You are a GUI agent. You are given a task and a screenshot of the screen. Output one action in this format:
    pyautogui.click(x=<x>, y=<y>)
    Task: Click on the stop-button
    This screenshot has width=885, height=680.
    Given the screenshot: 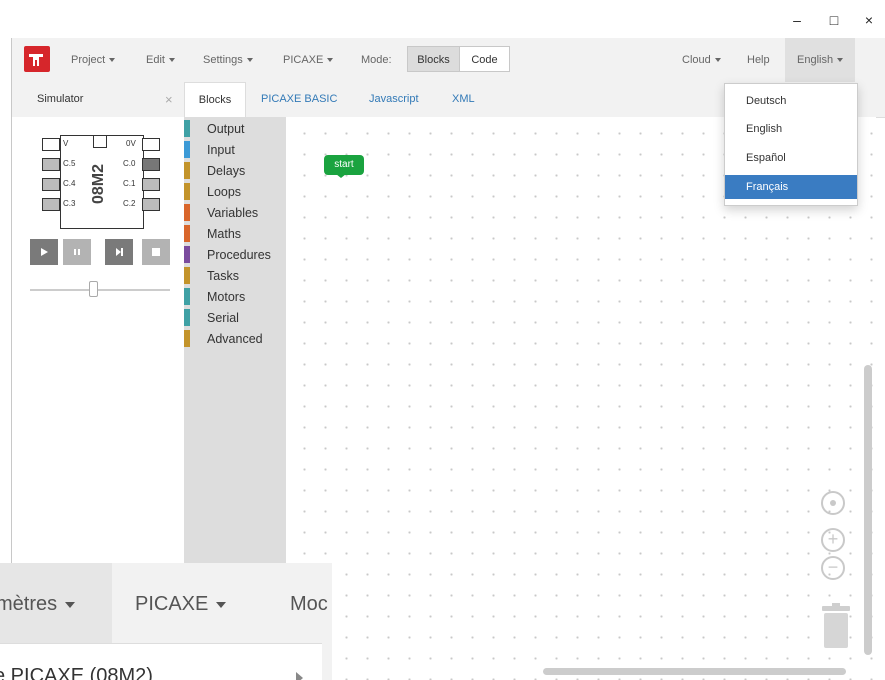 What is the action you would take?
    pyautogui.click(x=156, y=252)
    